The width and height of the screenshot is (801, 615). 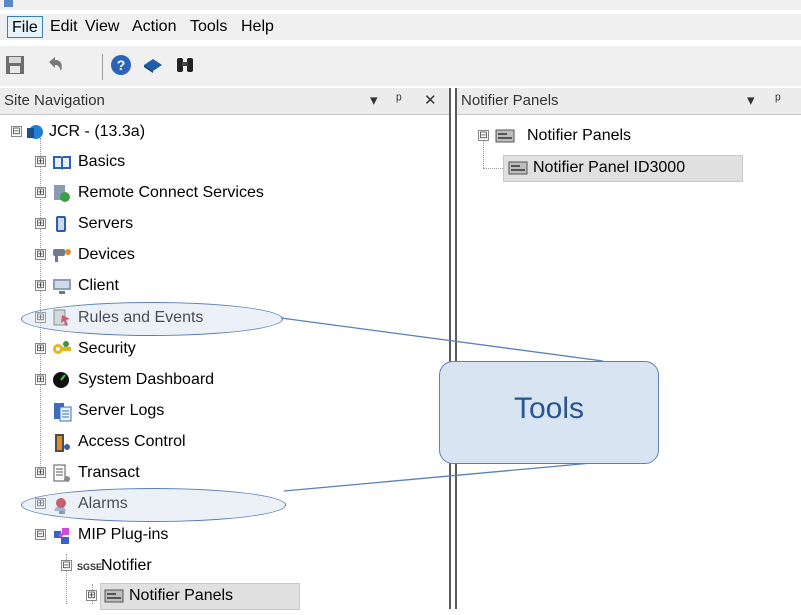 What do you see at coordinates (146, 379) in the screenshot?
I see `tree-item-label: System Dashboard` at bounding box center [146, 379].